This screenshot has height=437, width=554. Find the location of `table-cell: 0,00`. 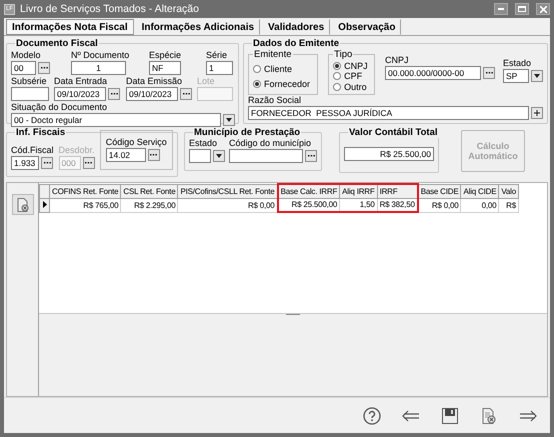

table-cell: 0,00 is located at coordinates (479, 205).